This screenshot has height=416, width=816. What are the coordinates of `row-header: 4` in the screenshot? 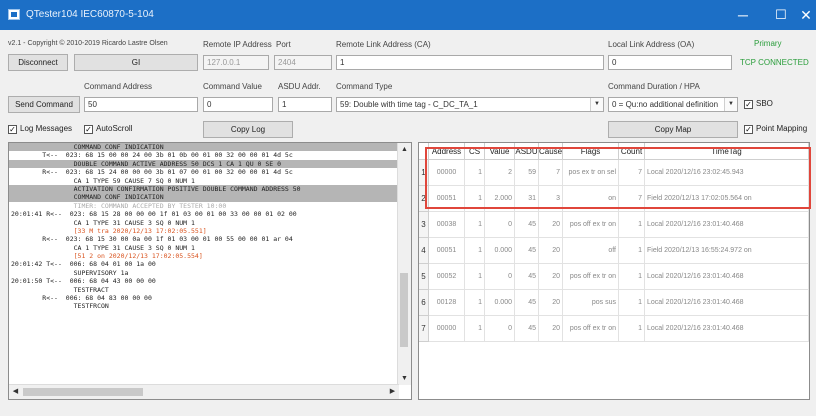 It's located at (424, 251).